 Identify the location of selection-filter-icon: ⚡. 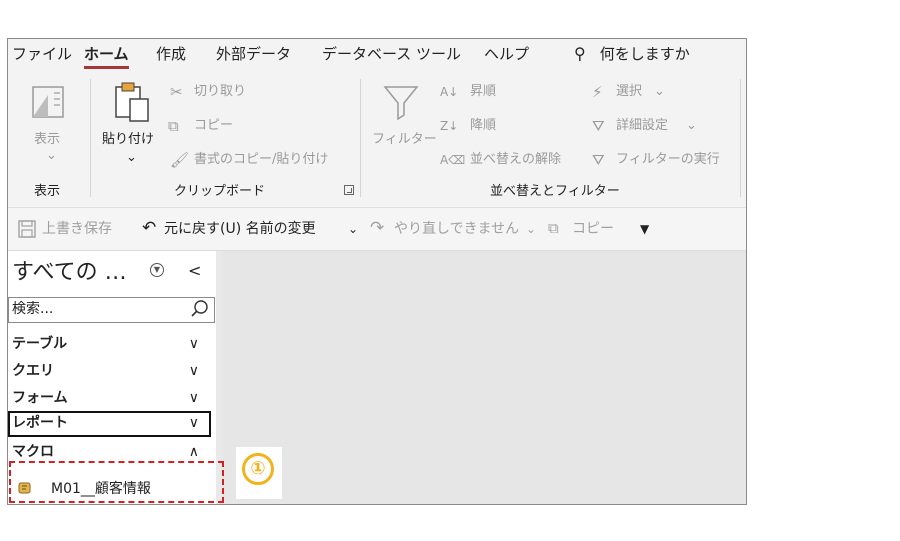
(597, 92).